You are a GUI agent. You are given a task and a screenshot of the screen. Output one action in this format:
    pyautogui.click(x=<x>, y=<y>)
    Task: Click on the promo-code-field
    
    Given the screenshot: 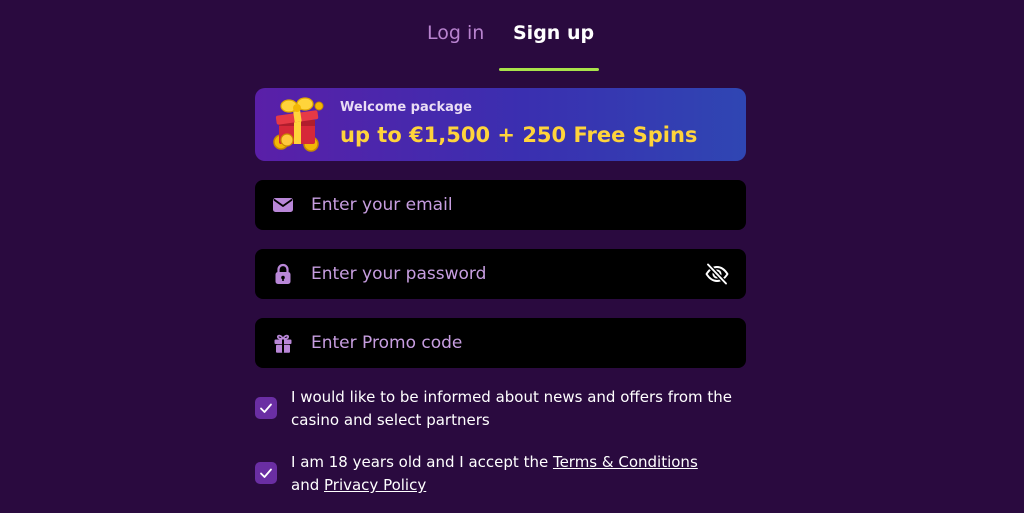 What is the action you would take?
    pyautogui.click(x=500, y=343)
    